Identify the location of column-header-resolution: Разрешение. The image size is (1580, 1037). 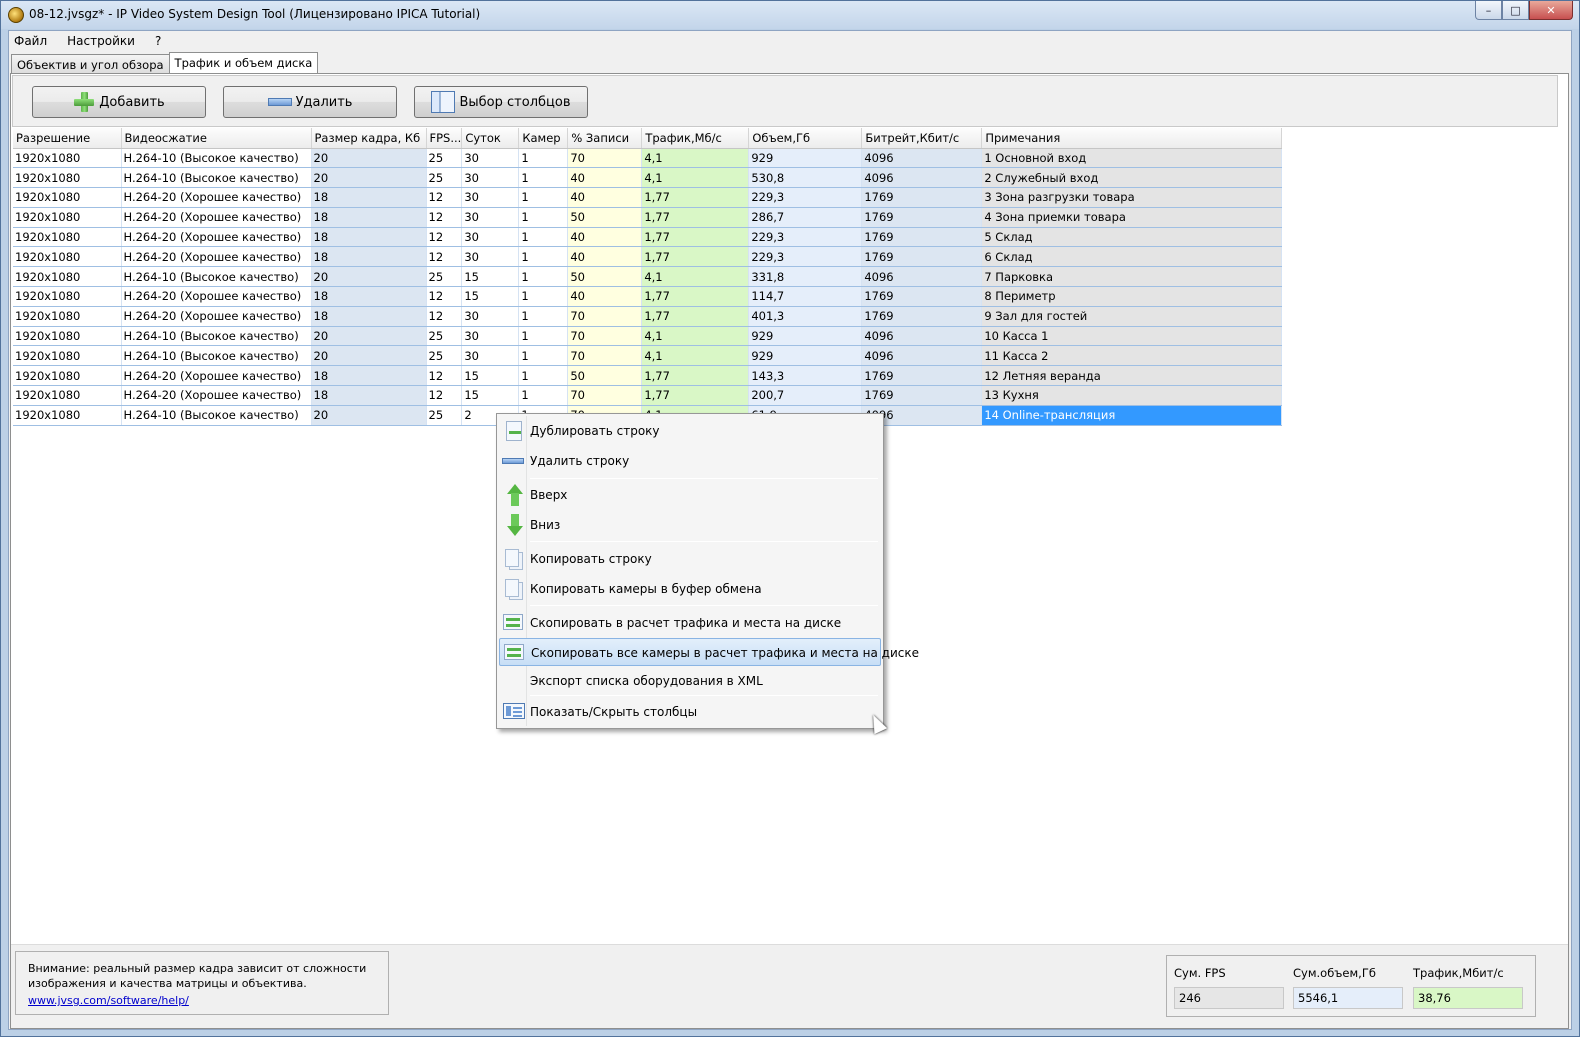
(67, 138).